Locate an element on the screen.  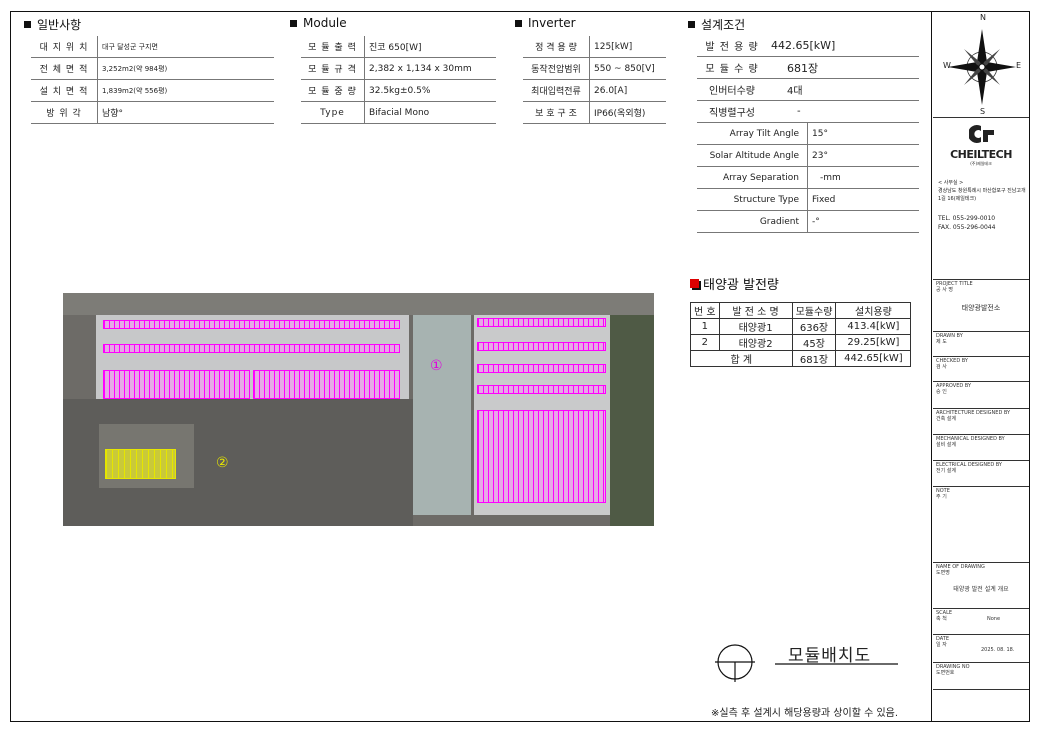
table-row: 보 호 구 조 IP66(옥외형) is located at coordinates (594, 112).